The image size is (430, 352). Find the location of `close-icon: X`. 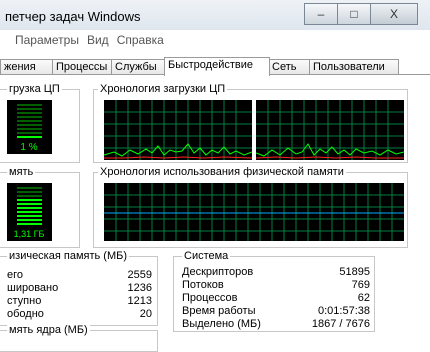

close-icon: X is located at coordinates (393, 14).